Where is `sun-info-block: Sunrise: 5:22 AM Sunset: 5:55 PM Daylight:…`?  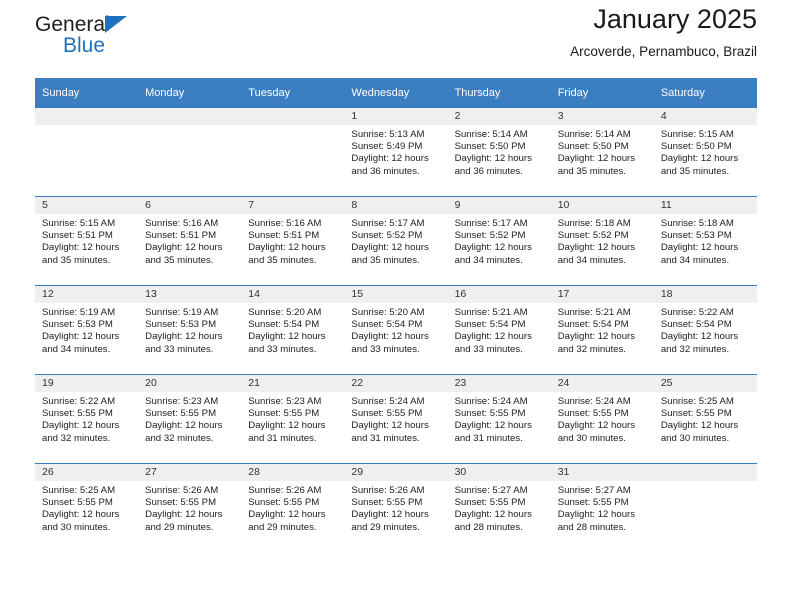 sun-info-block: Sunrise: 5:22 AM Sunset: 5:55 PM Daylight:… is located at coordinates (86, 418).